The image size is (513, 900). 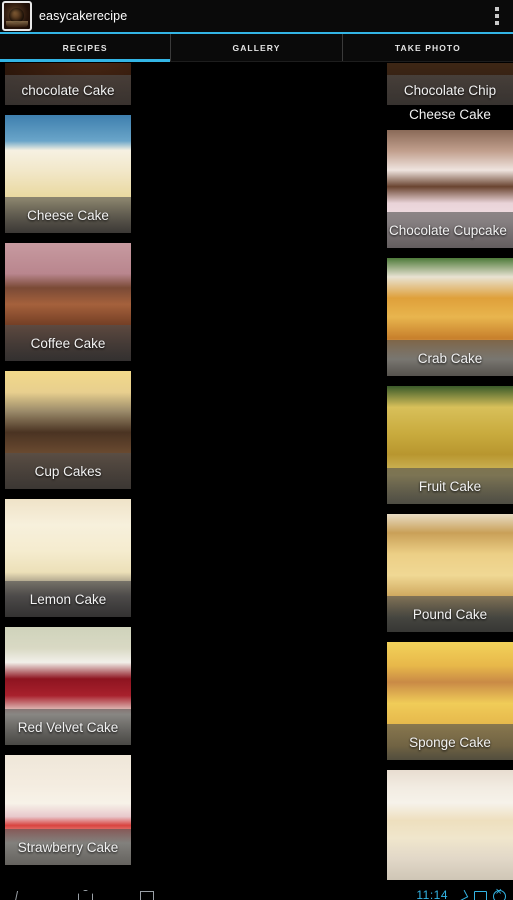 What do you see at coordinates (85, 894) in the screenshot?
I see `home-icon` at bounding box center [85, 894].